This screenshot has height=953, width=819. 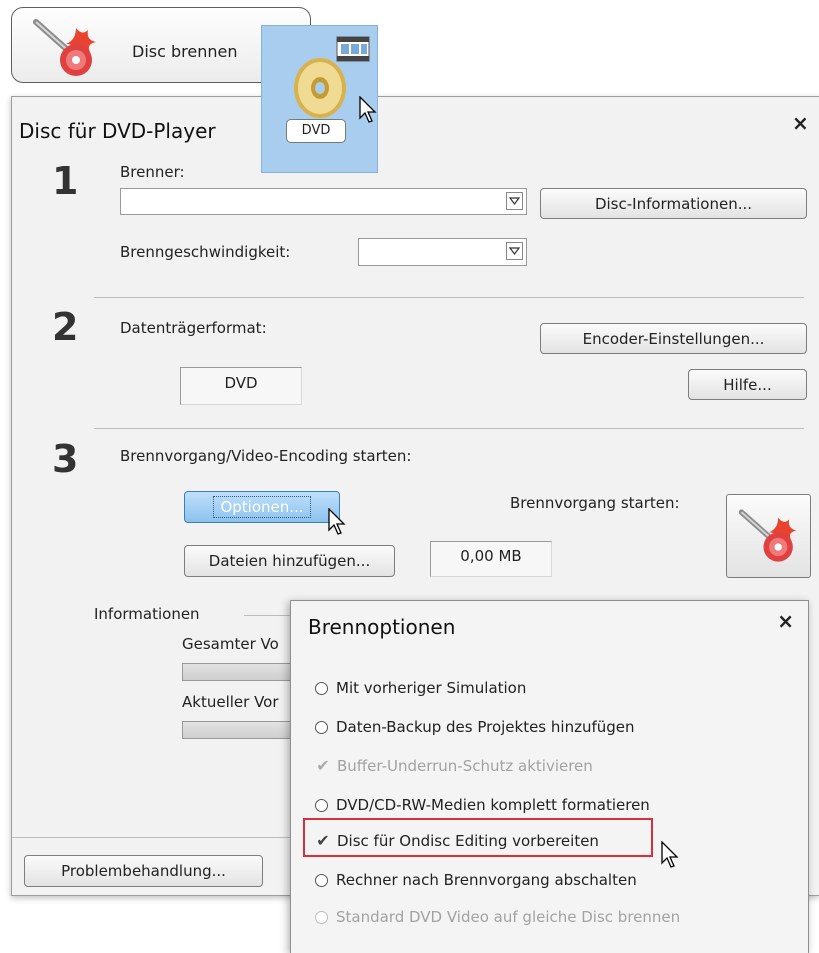 What do you see at coordinates (442, 252) in the screenshot?
I see `burn-speed-select` at bounding box center [442, 252].